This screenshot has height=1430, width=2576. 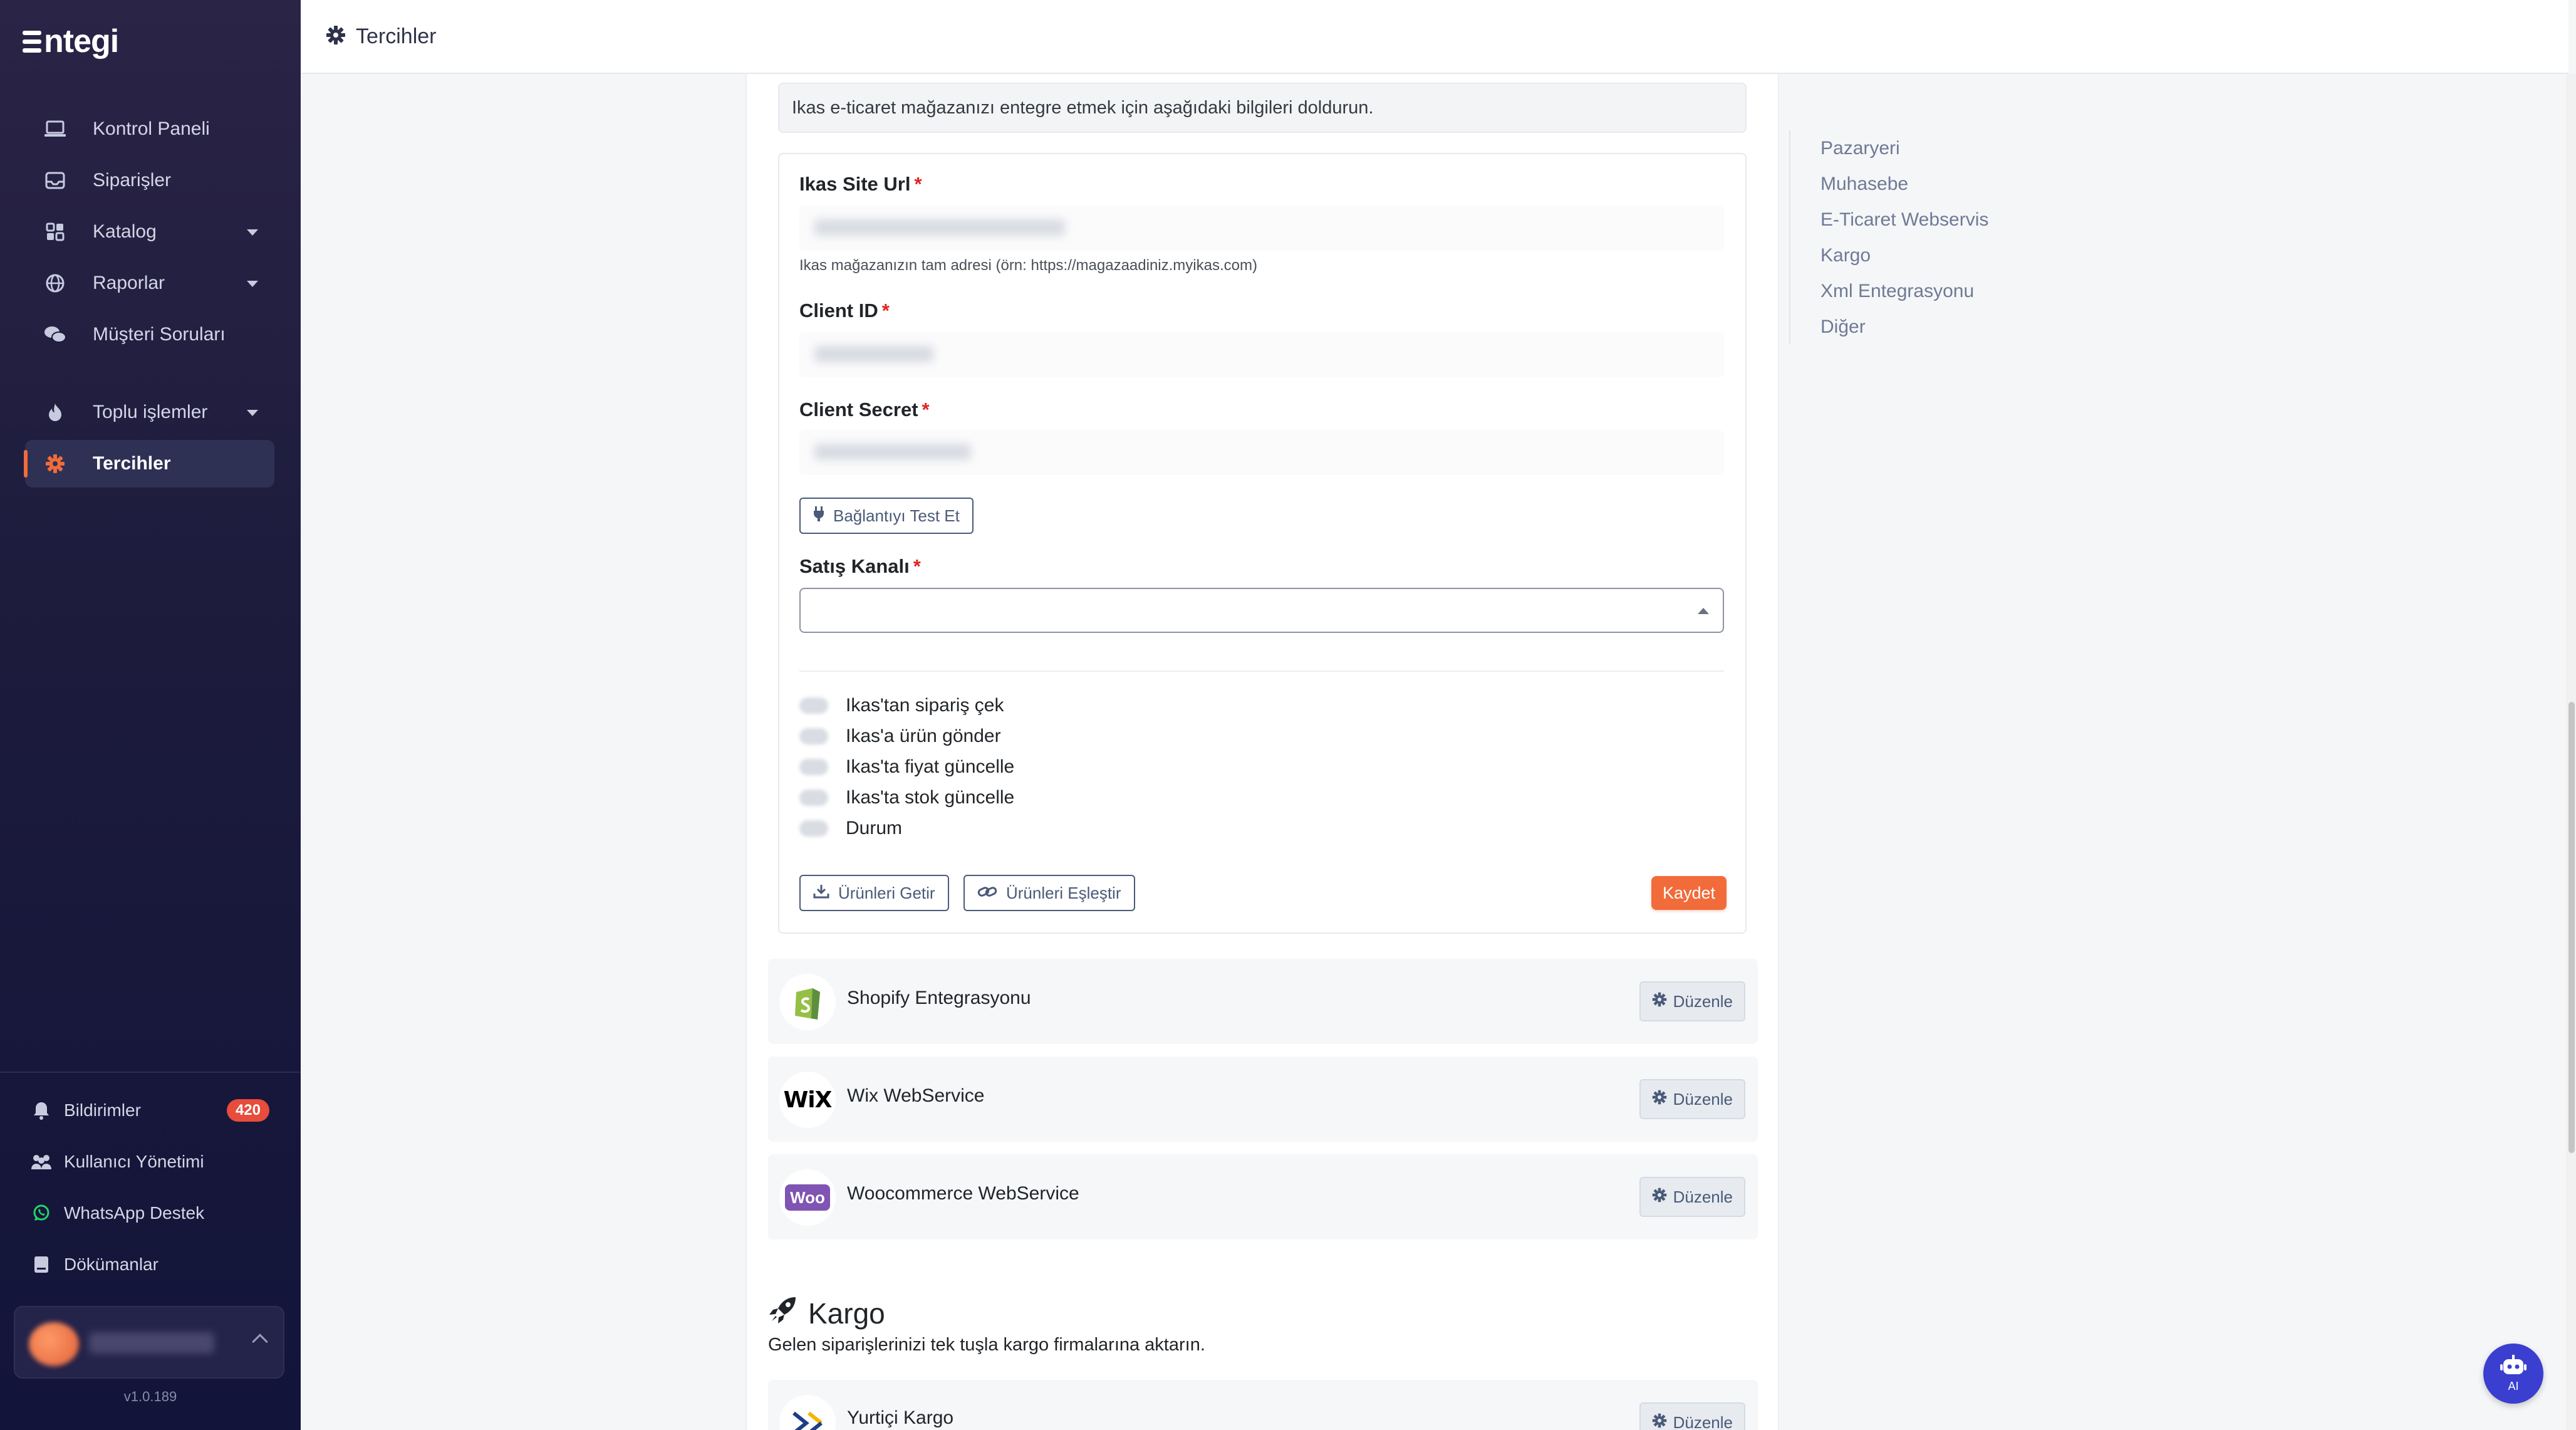 I want to click on sidebar-item-label: Kontrol Paneli, so click(x=151, y=128).